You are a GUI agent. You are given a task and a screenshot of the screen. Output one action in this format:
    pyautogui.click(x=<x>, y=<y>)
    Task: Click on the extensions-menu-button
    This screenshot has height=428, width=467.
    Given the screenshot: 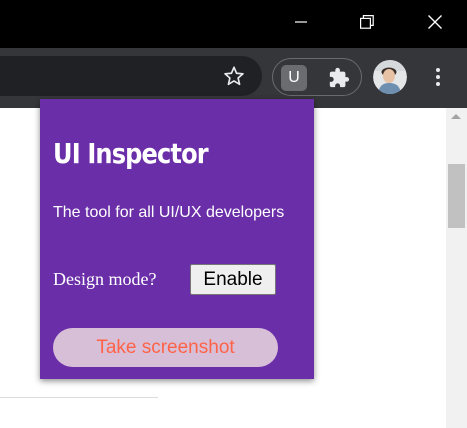 What is the action you would take?
    pyautogui.click(x=339, y=78)
    